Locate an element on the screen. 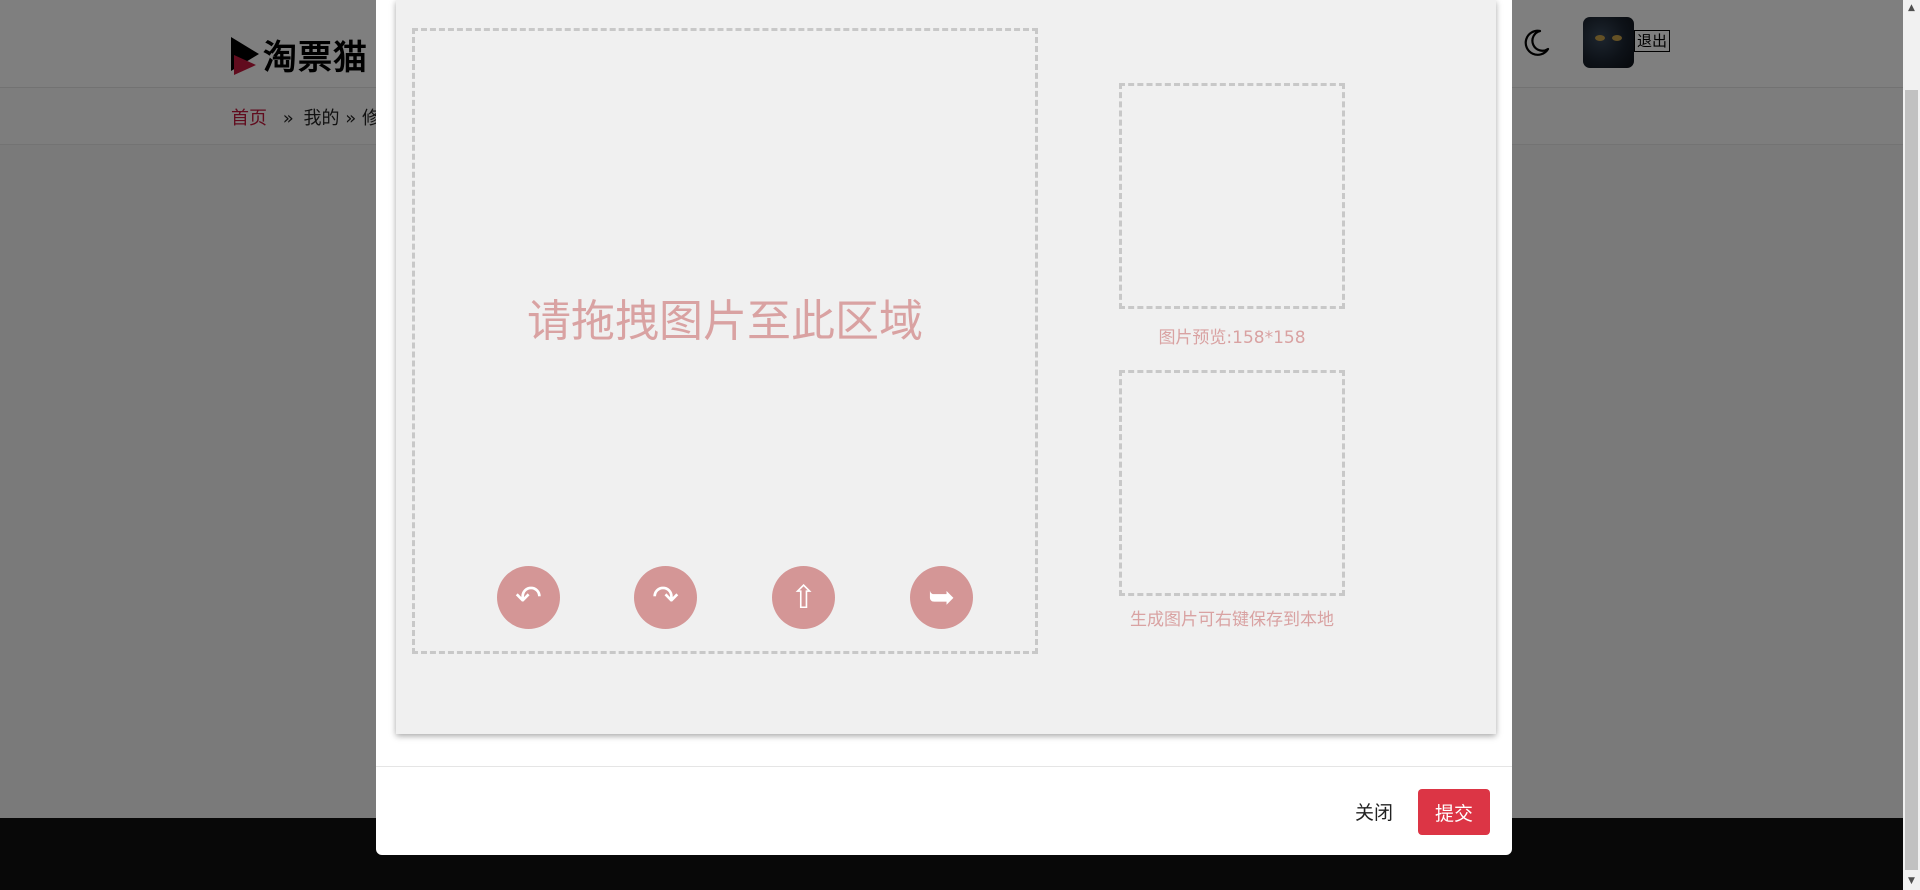 This screenshot has height=890, width=1920. export-arrow-icon: ➥ is located at coordinates (941, 597).